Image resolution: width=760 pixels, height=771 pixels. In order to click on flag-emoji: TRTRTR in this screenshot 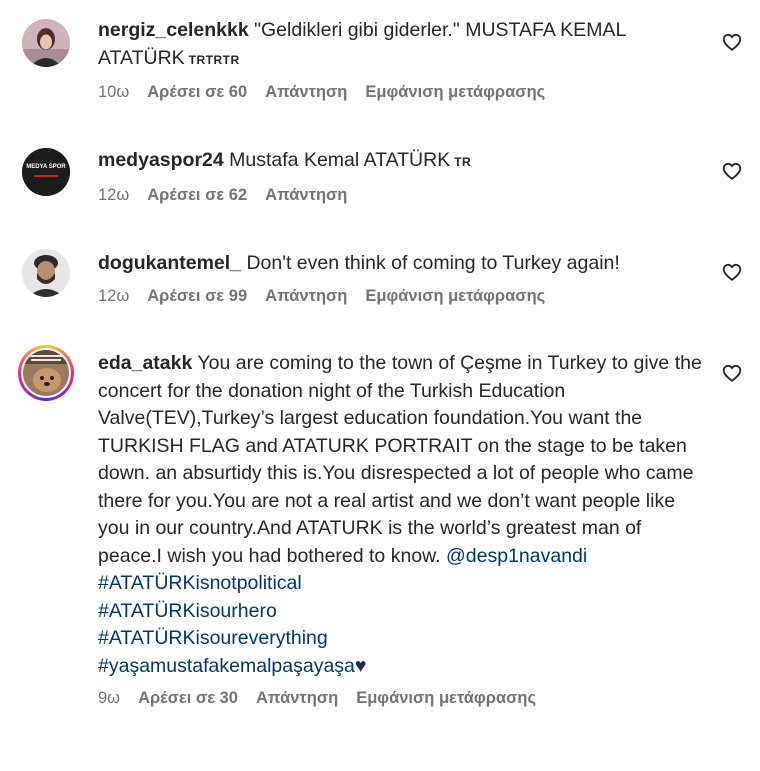, I will do `click(214, 59)`.